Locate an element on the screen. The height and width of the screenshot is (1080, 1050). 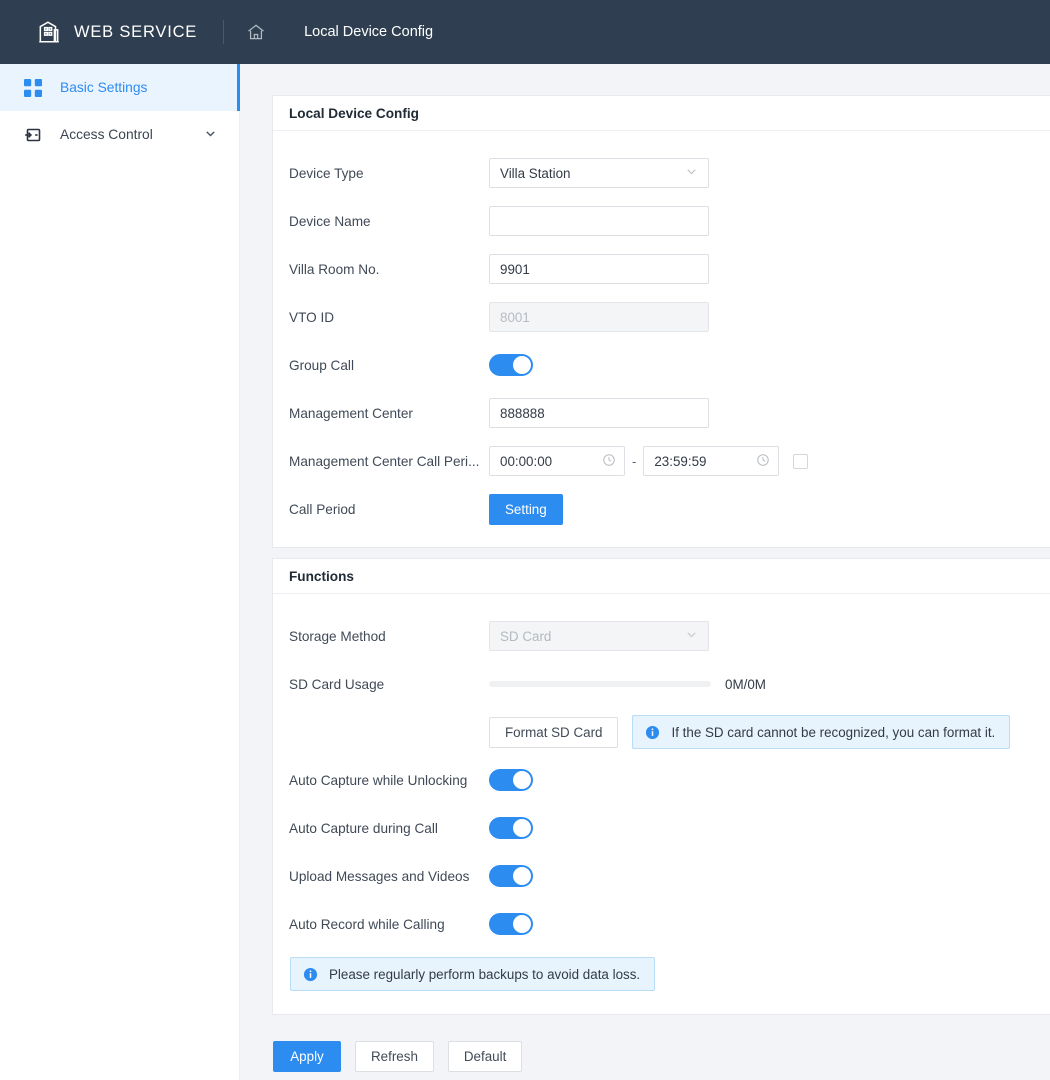
storage-method-value: SD Card is located at coordinates (526, 636).